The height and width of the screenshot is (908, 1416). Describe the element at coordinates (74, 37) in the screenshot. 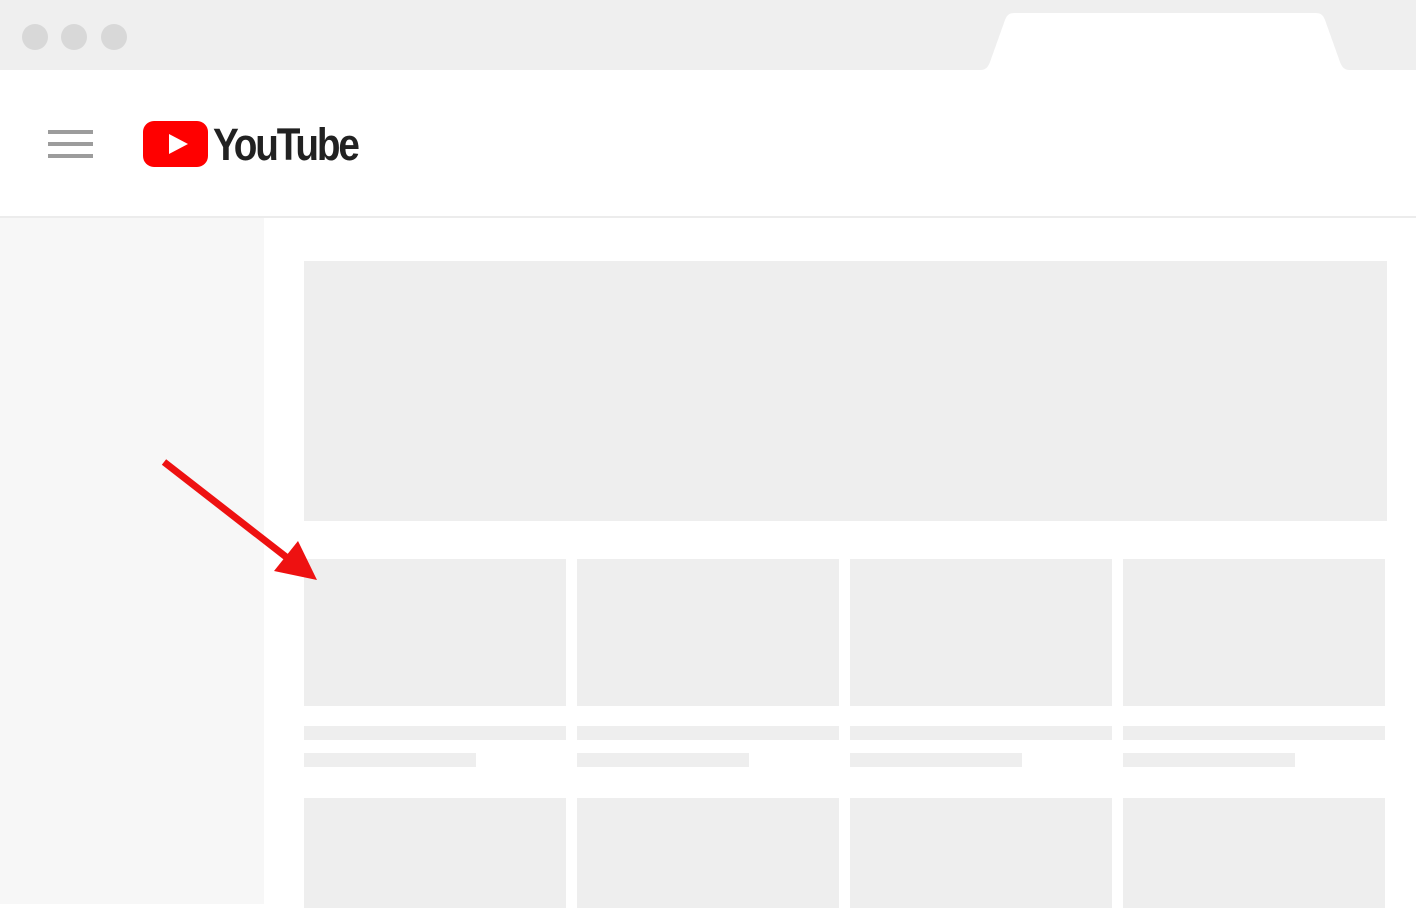

I see `window-minimize-button` at that location.